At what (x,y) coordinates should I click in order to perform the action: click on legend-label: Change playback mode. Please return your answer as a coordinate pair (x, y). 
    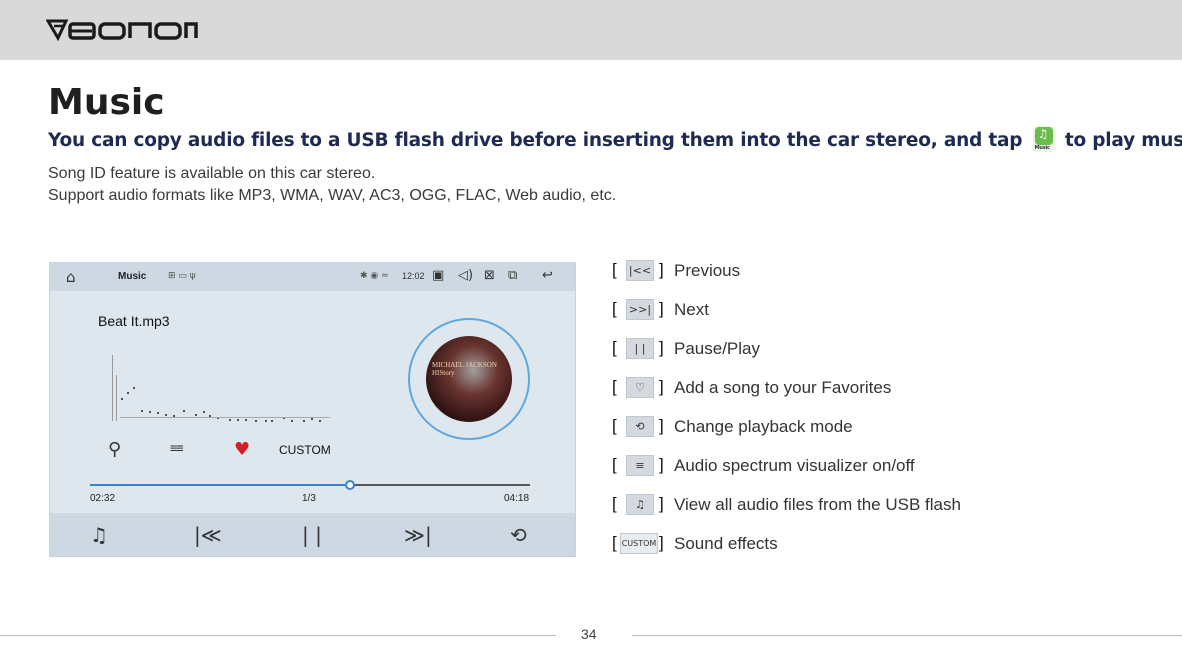
    Looking at the image, I should click on (763, 426).